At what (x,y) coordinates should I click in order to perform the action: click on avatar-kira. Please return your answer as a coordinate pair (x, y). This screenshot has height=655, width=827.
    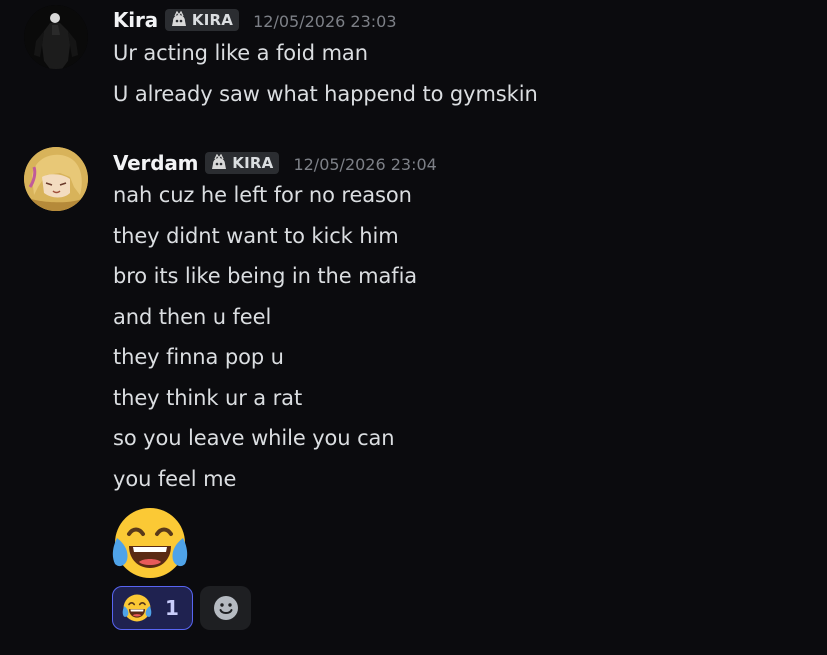
    Looking at the image, I should click on (56, 37).